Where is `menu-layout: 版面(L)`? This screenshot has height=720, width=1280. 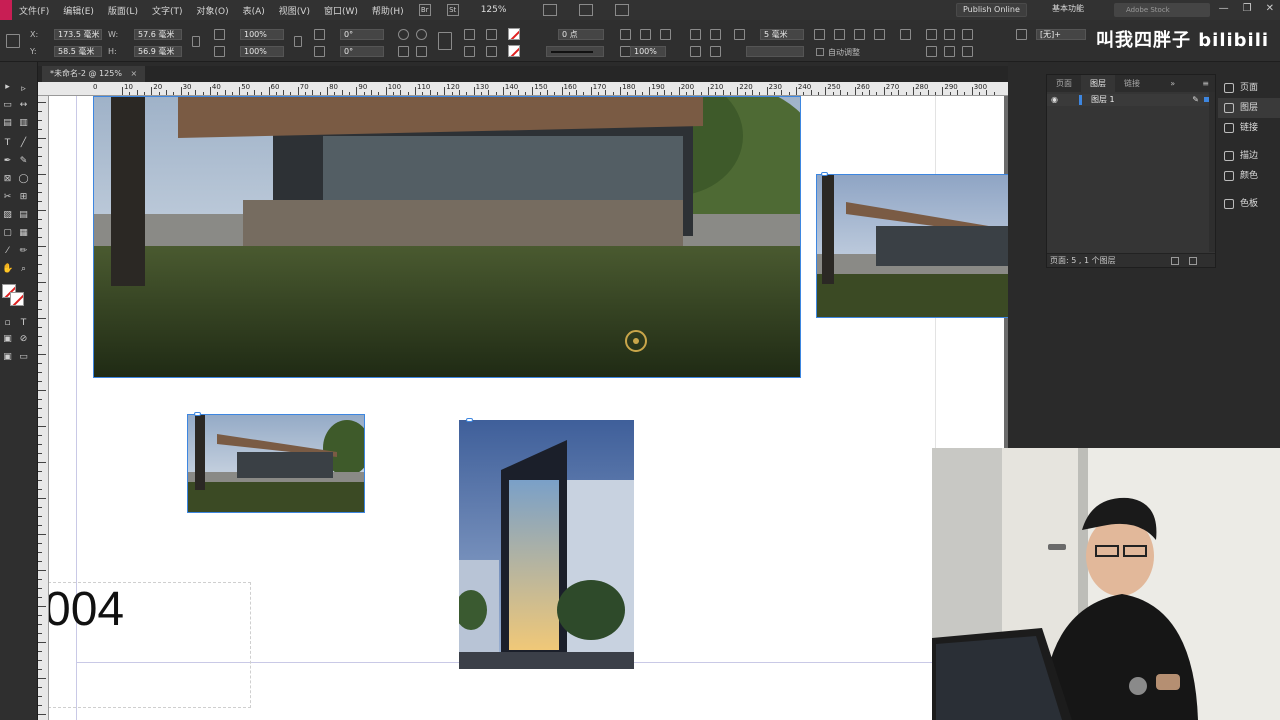
menu-layout: 版面(L) is located at coordinates (123, 10).